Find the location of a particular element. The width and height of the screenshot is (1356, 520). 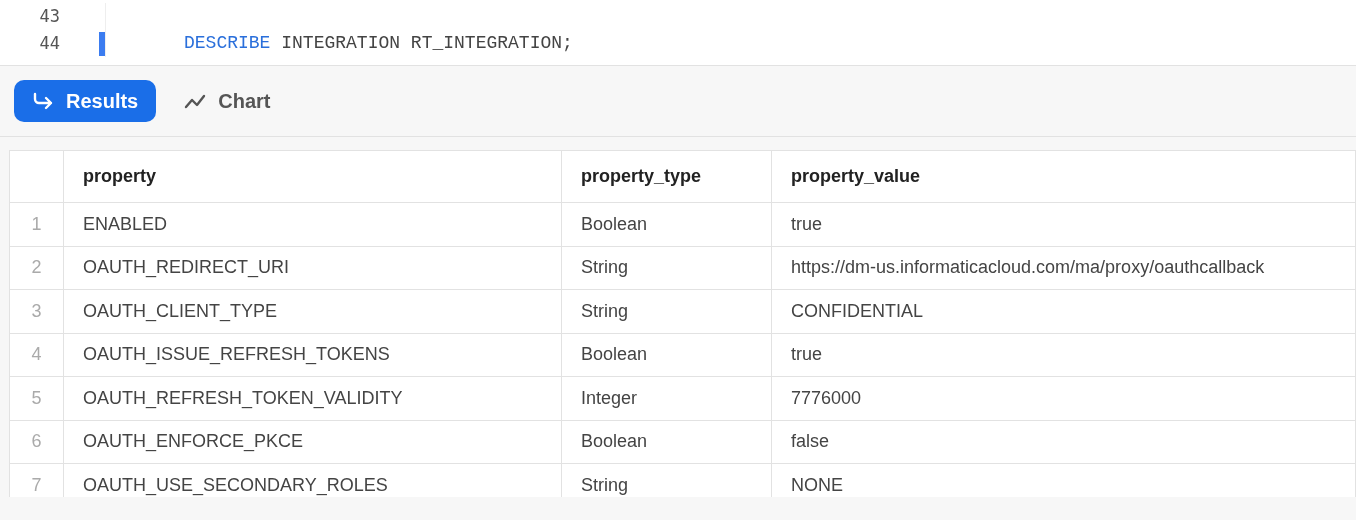

table-cell: OAUTH_USE_SECONDARY_ROLES is located at coordinates (313, 480).